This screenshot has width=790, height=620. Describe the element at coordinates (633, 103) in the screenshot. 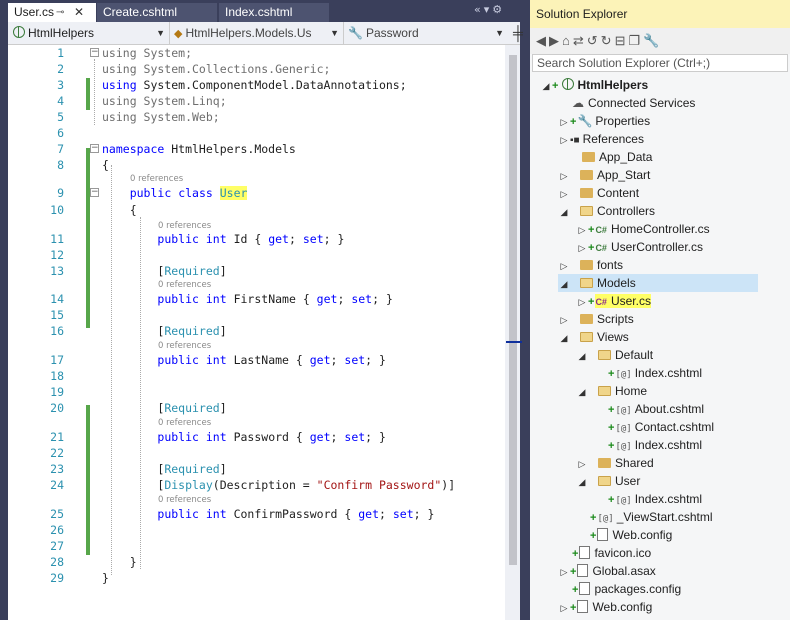

I see `tree-node-connected-services: ☁ Connected Services` at that location.